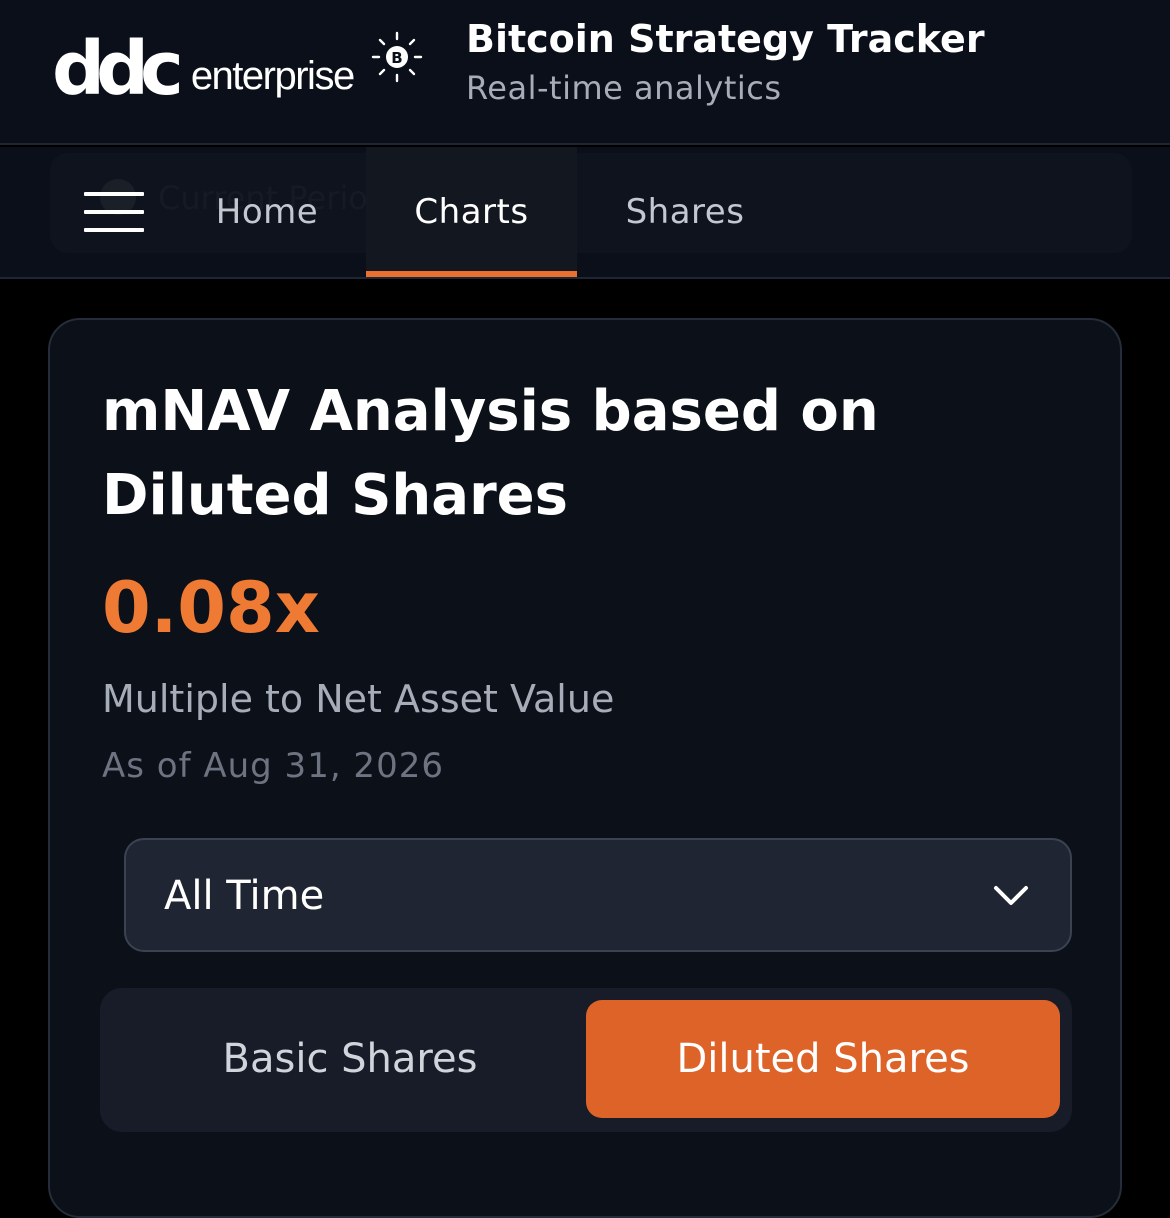  What do you see at coordinates (272, 76) in the screenshot?
I see `logo-suffix-text: enterprise` at bounding box center [272, 76].